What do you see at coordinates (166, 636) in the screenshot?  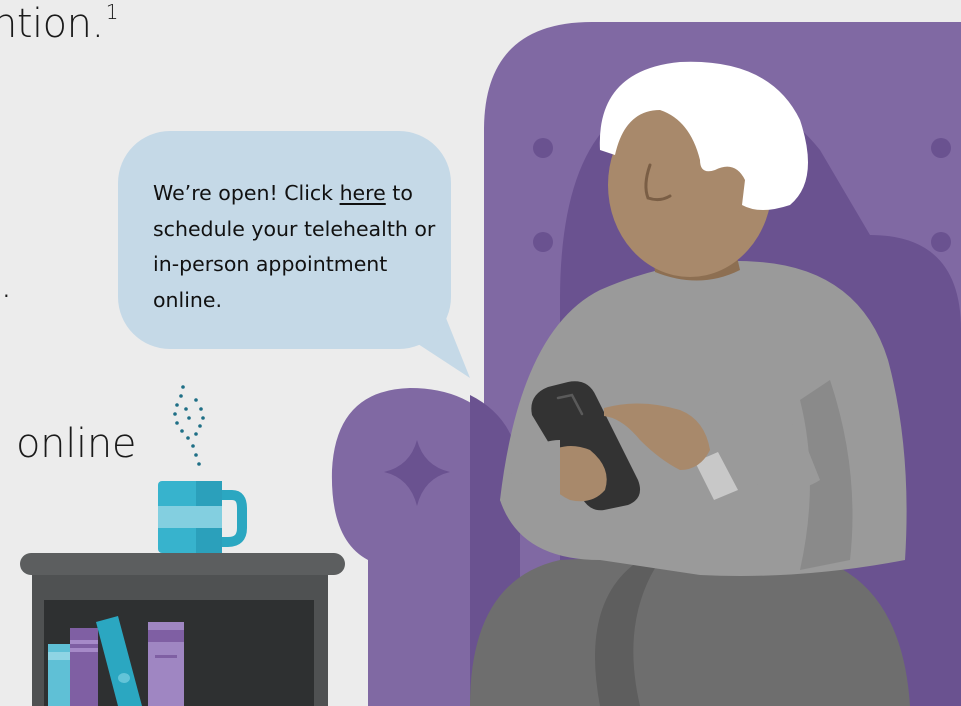 I see `book-4-band` at bounding box center [166, 636].